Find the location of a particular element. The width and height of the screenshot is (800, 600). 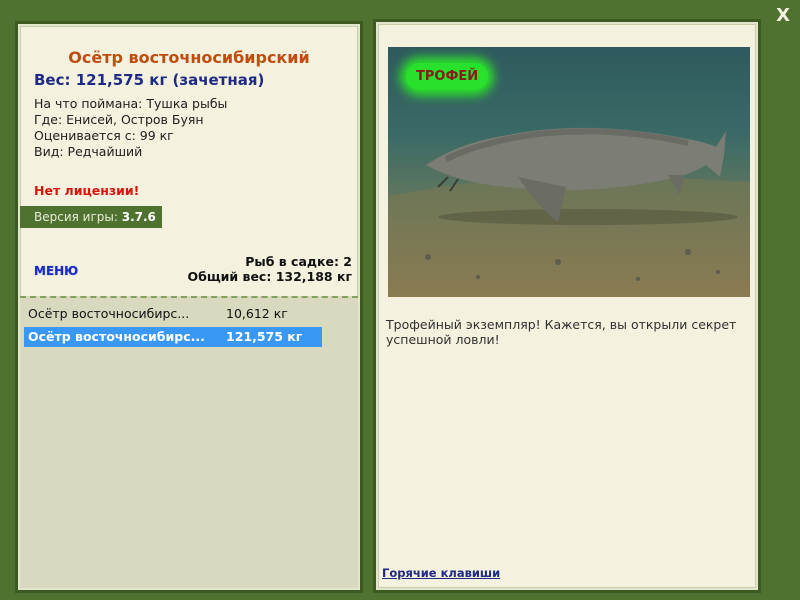

hotkeys-link: Горячие клавиши is located at coordinates (441, 573).